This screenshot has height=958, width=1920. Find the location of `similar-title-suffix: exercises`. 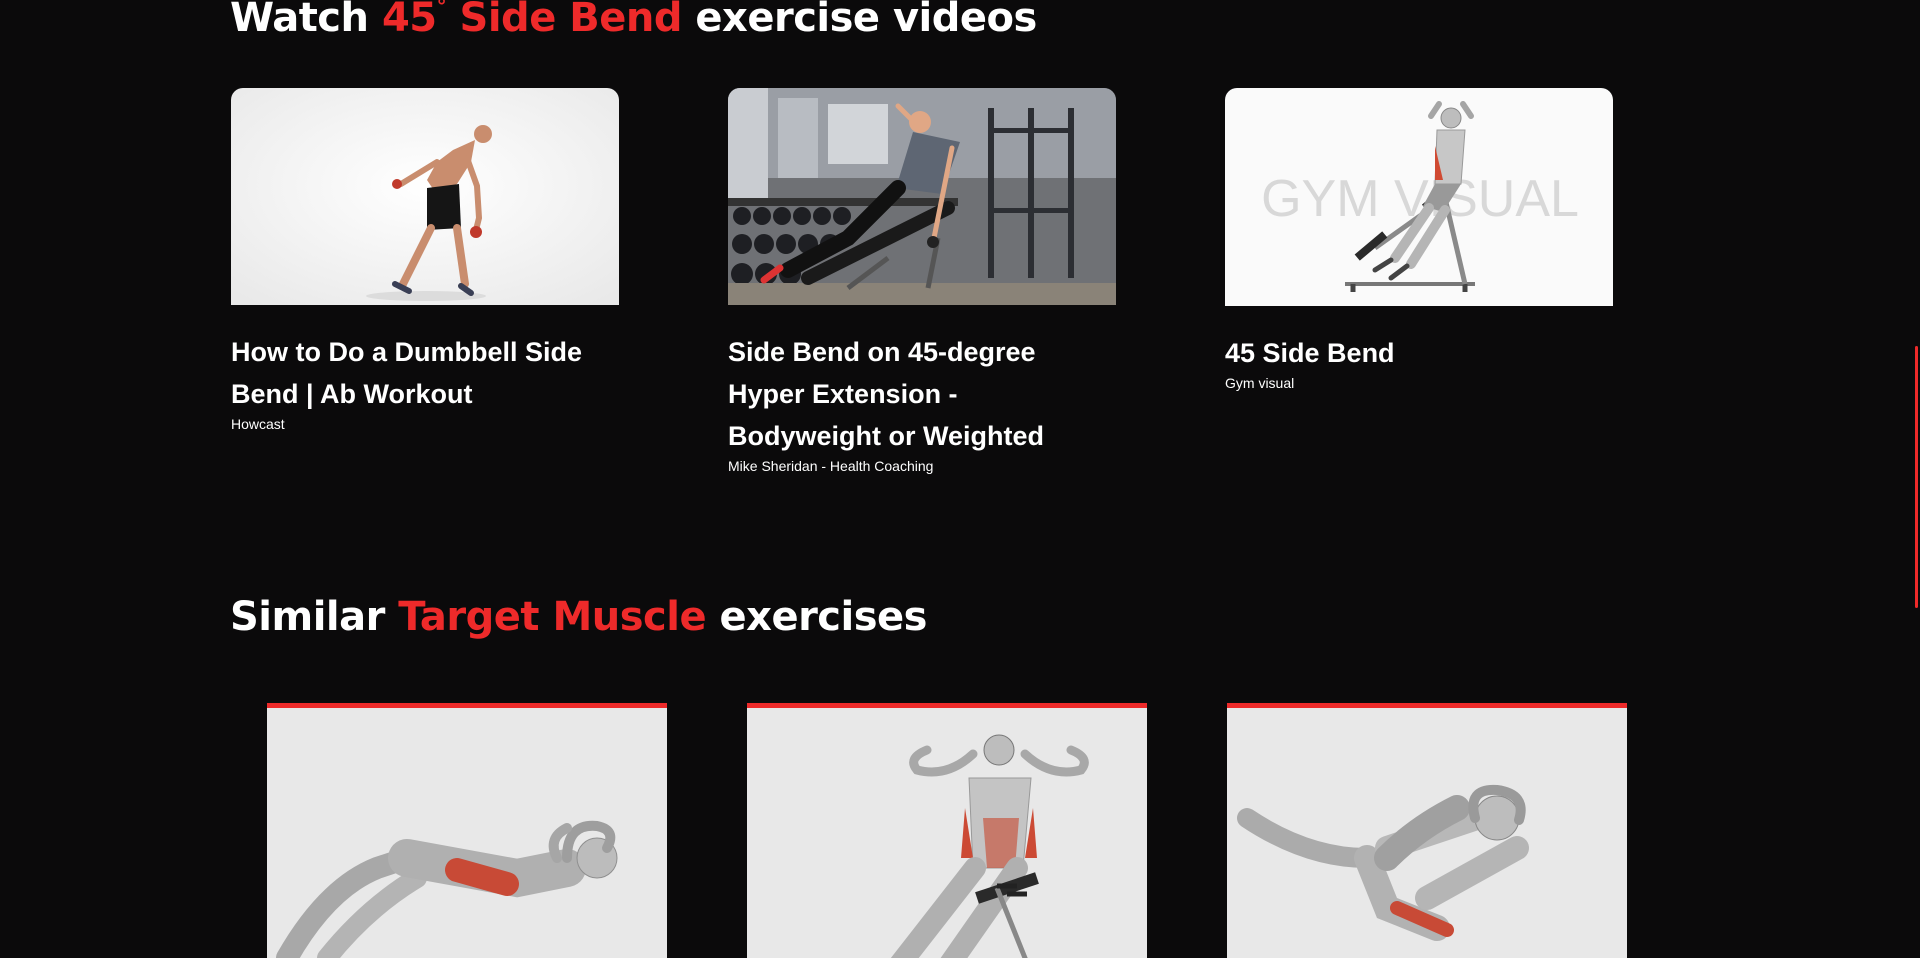

similar-title-suffix: exercises is located at coordinates (823, 617).